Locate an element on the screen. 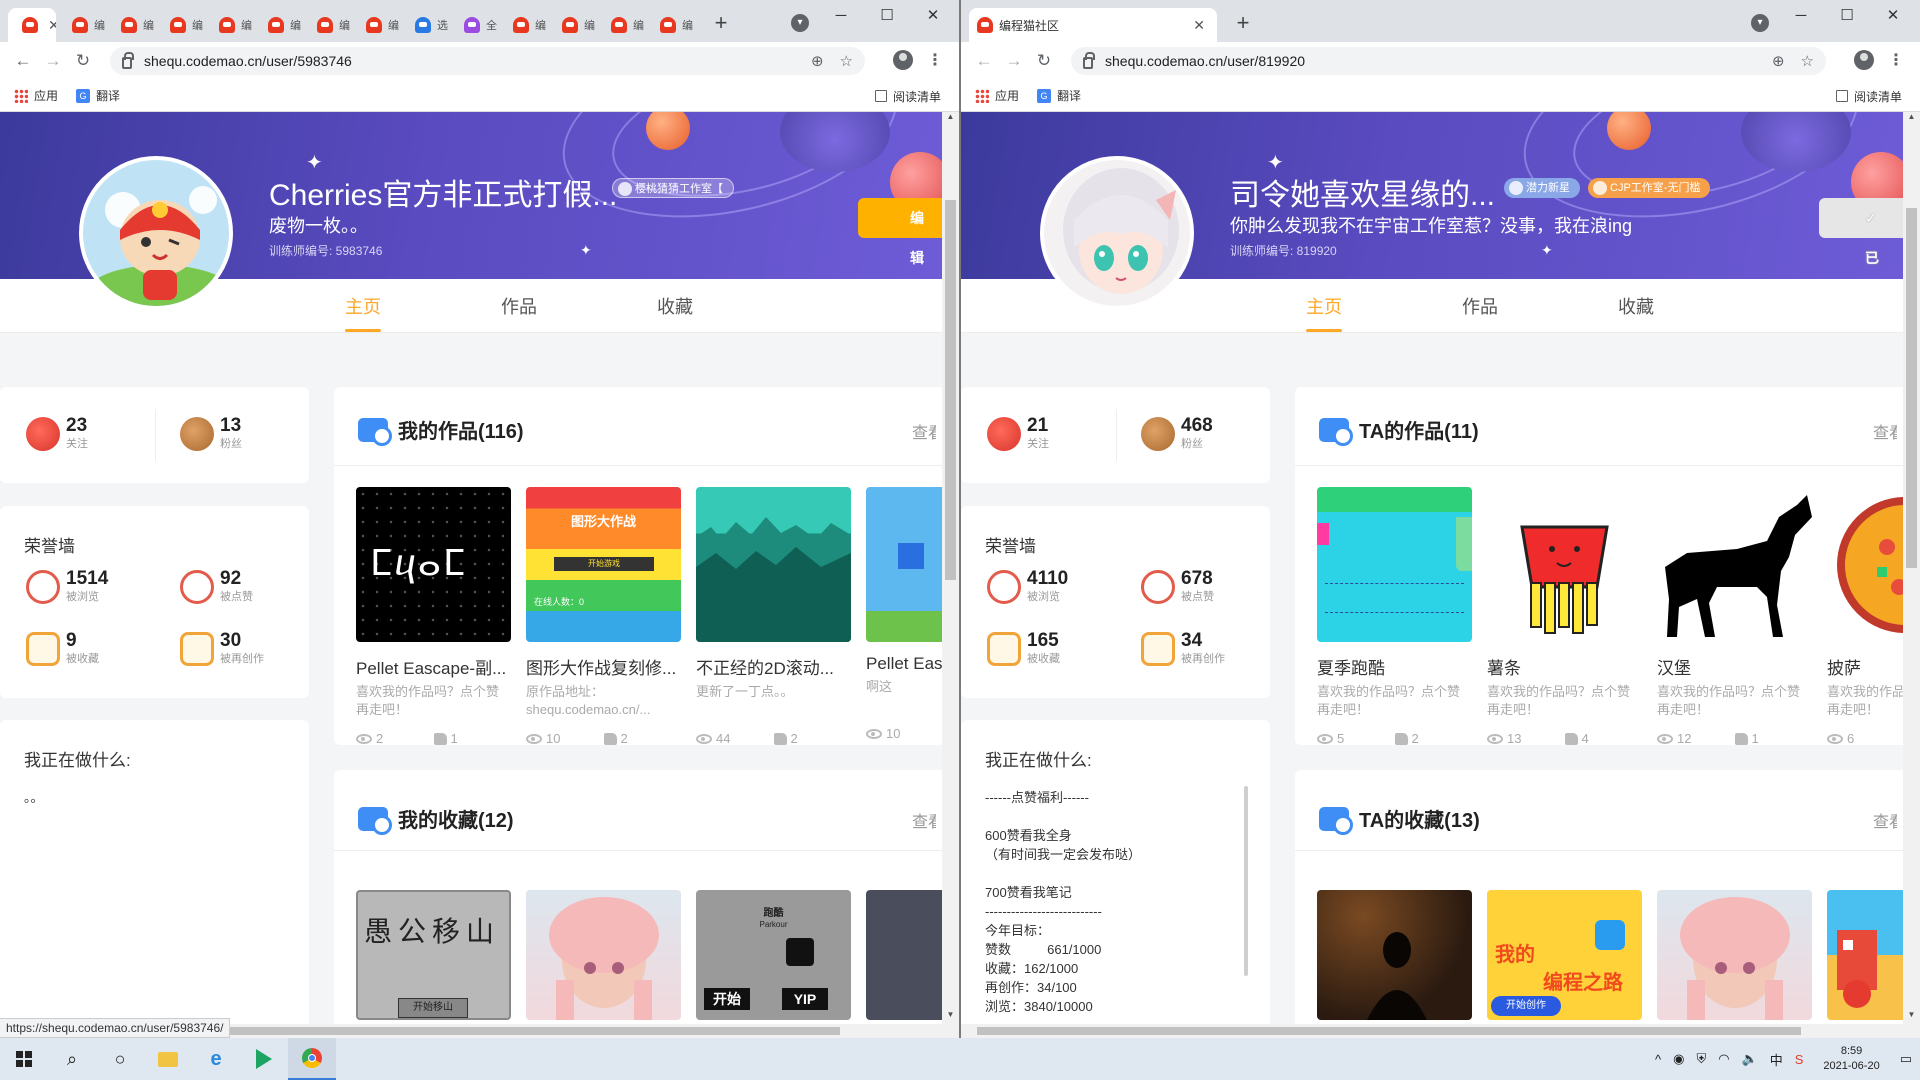 The image size is (1920, 1080). followed-button: ✓ 已关 is located at coordinates (1861, 232).